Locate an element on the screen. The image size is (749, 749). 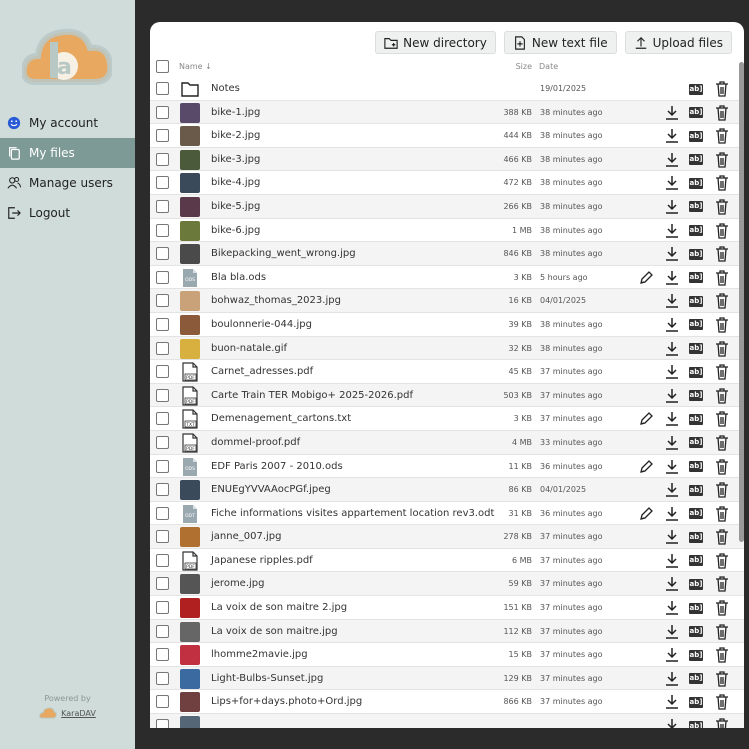
new-text-file-button: New text file is located at coordinates (560, 42).